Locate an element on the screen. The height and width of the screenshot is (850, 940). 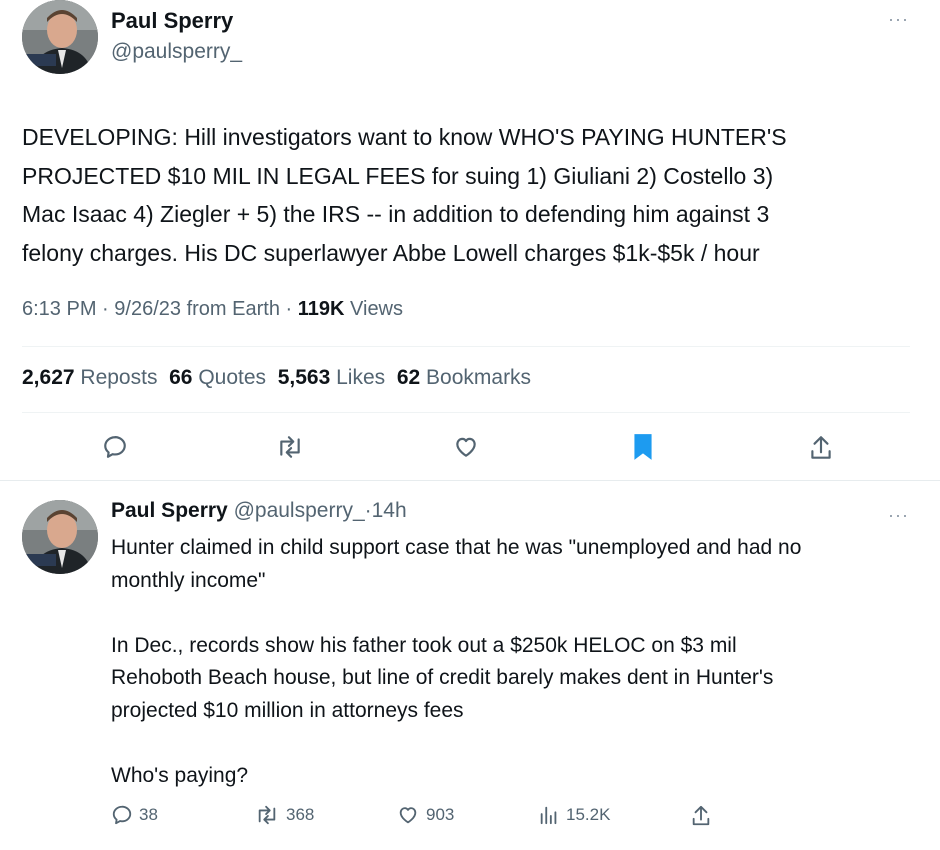
share-button is located at coordinates (821, 448).